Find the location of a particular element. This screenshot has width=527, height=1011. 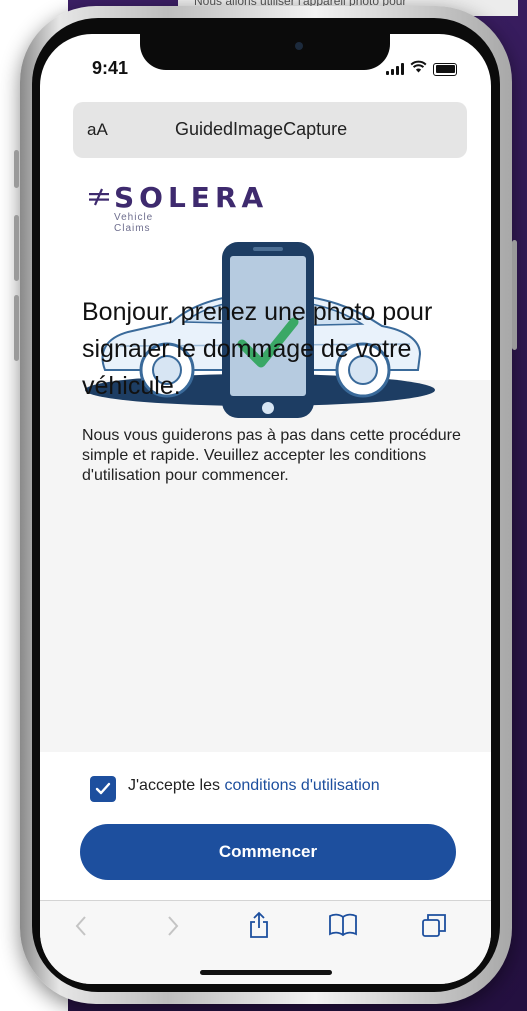

terms-label: J'accepte les conditions d'utilisation is located at coordinates (254, 786).